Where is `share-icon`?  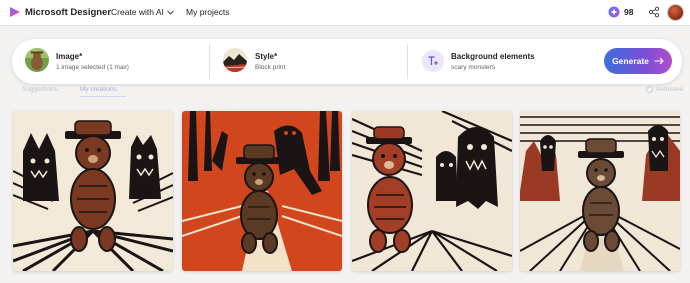 share-icon is located at coordinates (654, 12).